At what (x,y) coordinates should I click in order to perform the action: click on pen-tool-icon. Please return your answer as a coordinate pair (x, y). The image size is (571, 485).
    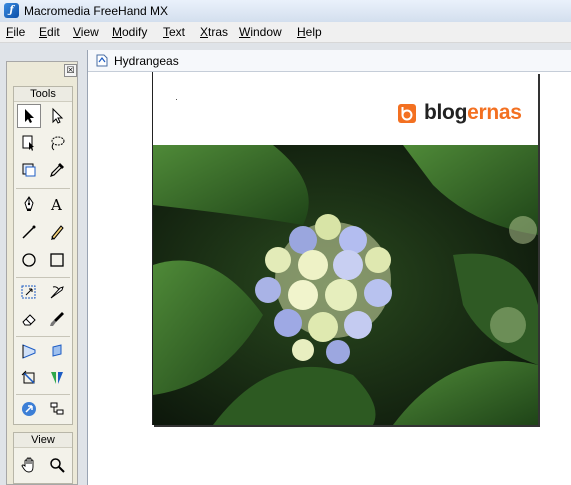
    Looking at the image, I should click on (29, 204).